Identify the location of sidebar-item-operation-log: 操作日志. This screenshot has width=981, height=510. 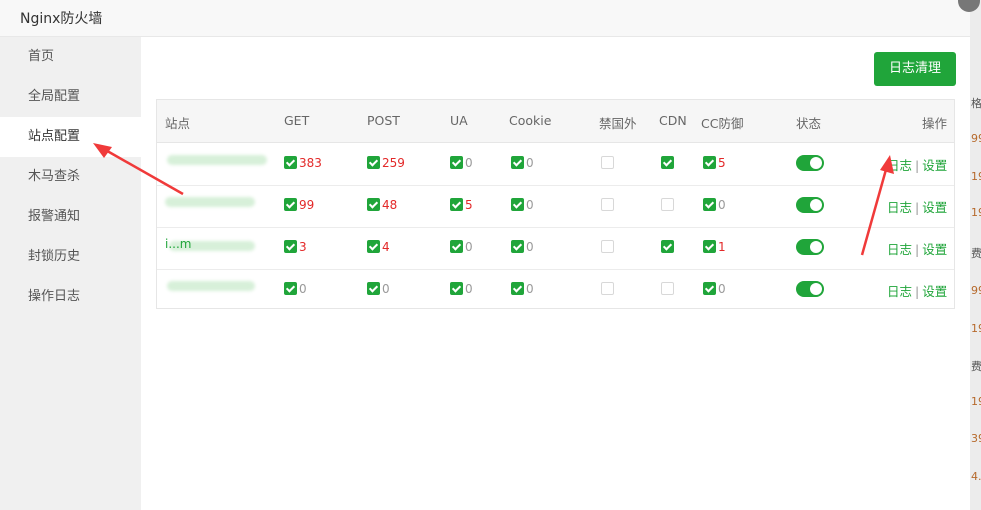
(70, 297).